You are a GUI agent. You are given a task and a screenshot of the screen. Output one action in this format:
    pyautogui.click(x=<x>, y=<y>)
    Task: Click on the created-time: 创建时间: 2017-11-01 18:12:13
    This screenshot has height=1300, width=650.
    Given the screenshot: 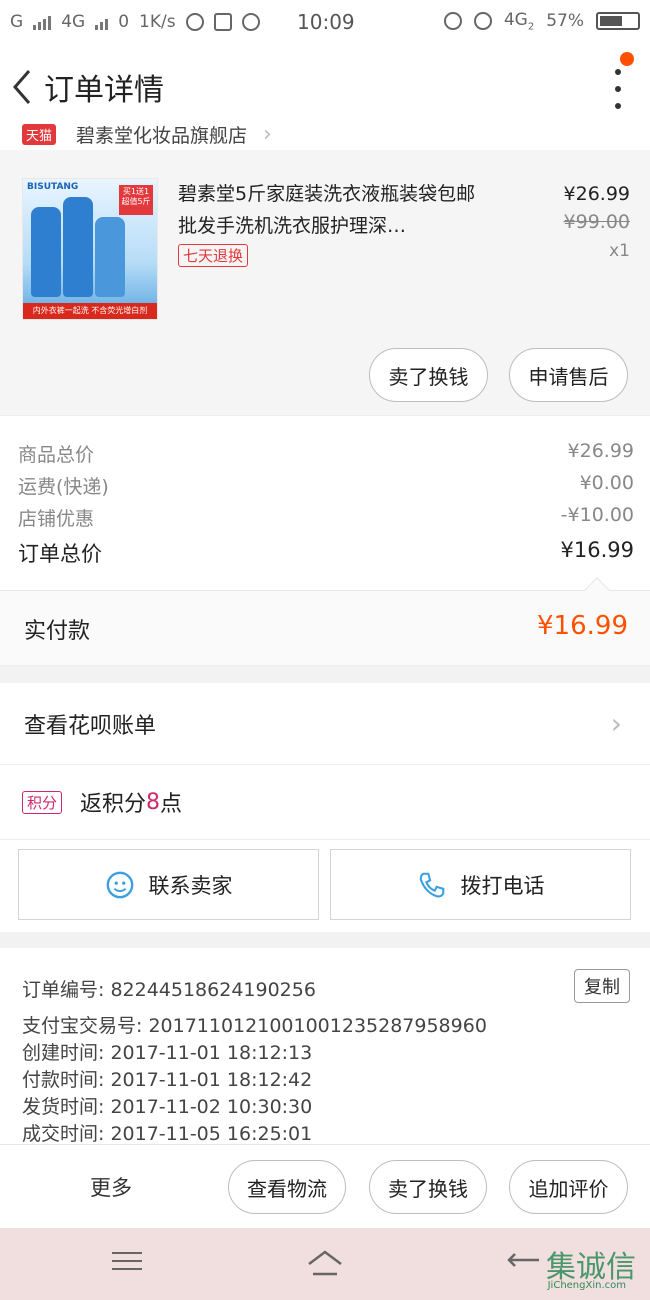 What is the action you would take?
    pyautogui.click(x=167, y=1053)
    